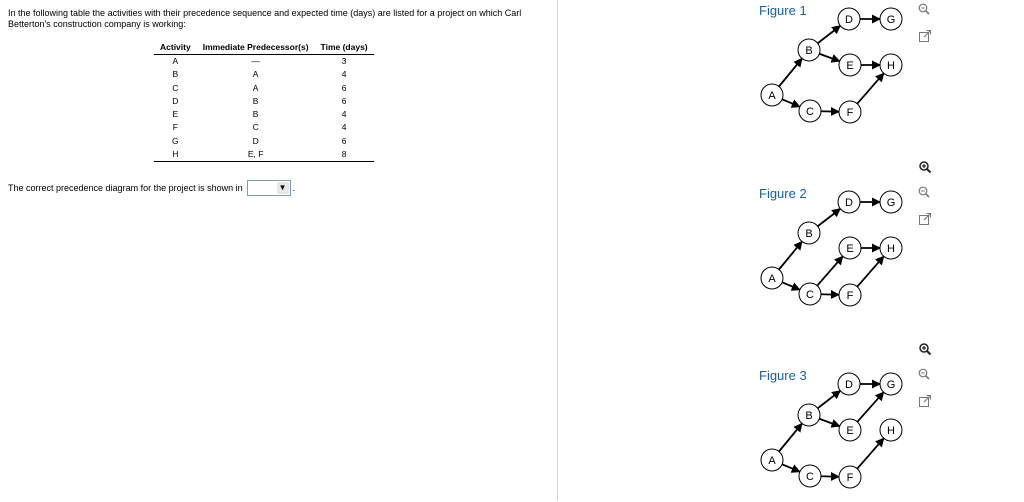 This screenshot has height=502, width=1024. What do you see at coordinates (870, 407) in the screenshot?
I see `edge-e-g` at bounding box center [870, 407].